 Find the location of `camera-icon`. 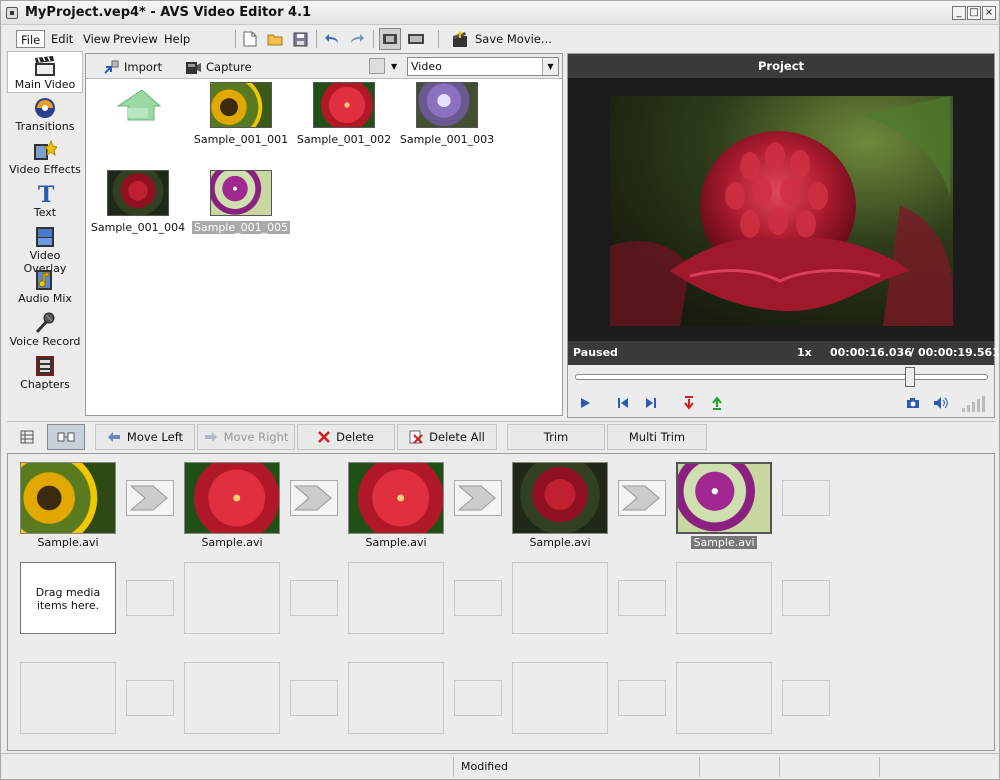

camera-icon is located at coordinates (193, 68).